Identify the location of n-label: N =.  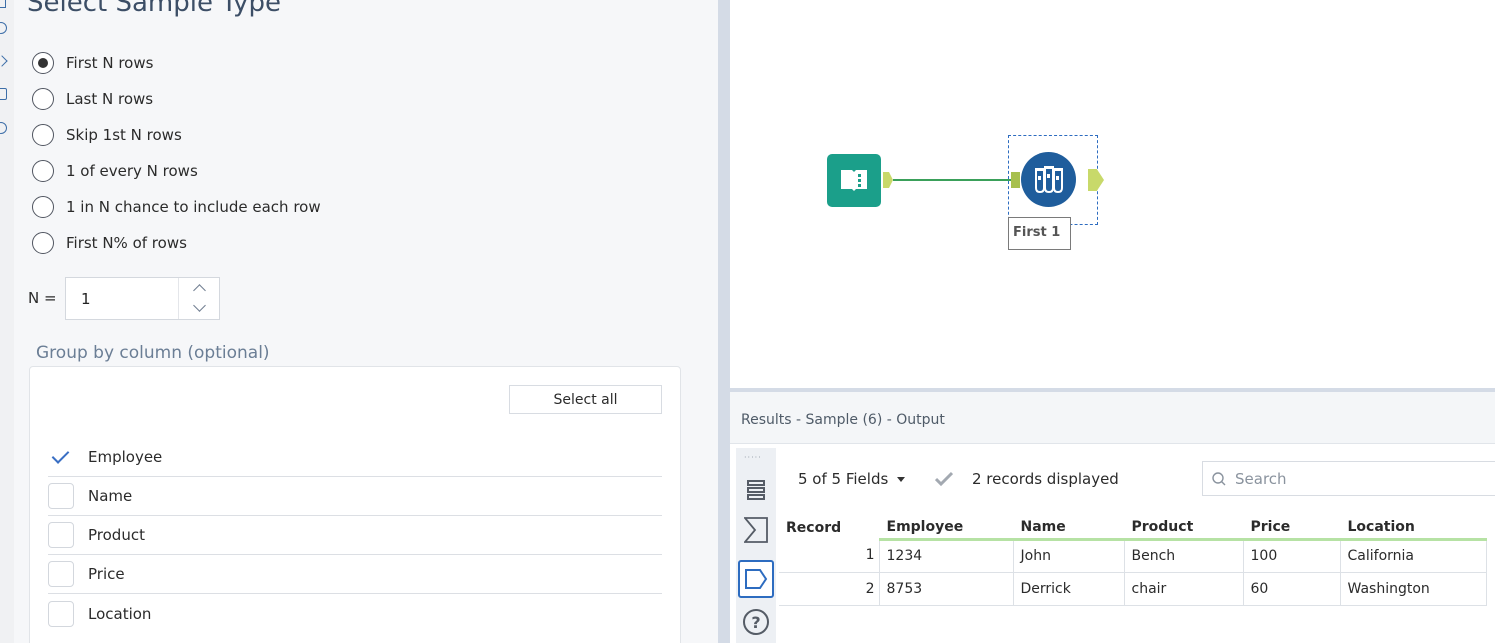
(42, 298).